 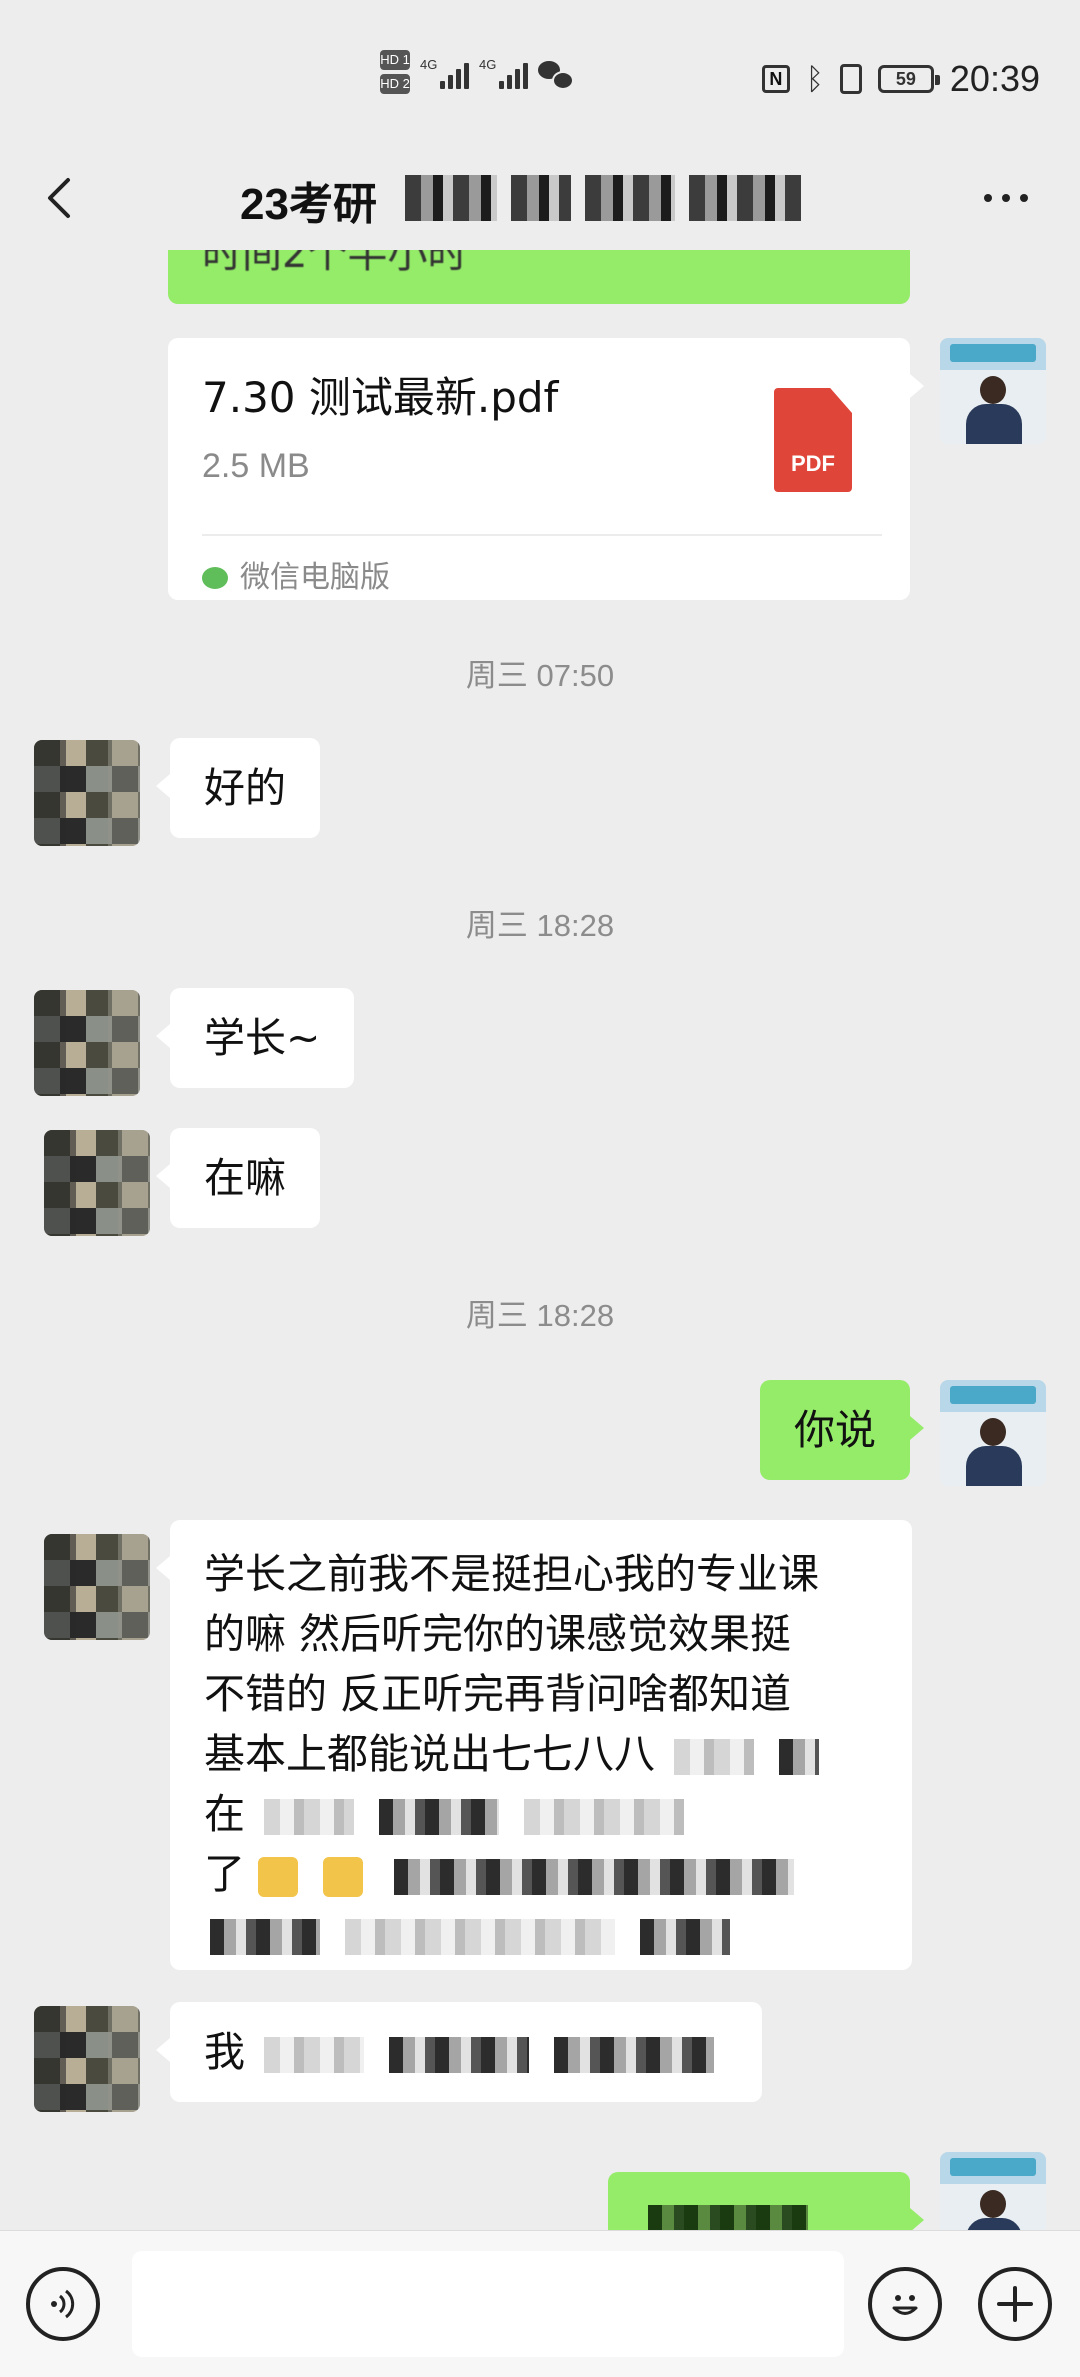 I want to click on status-bar: HD 1 HD 2 4G 4G N ᛒ 59 20:39, so click(x=540, y=75).